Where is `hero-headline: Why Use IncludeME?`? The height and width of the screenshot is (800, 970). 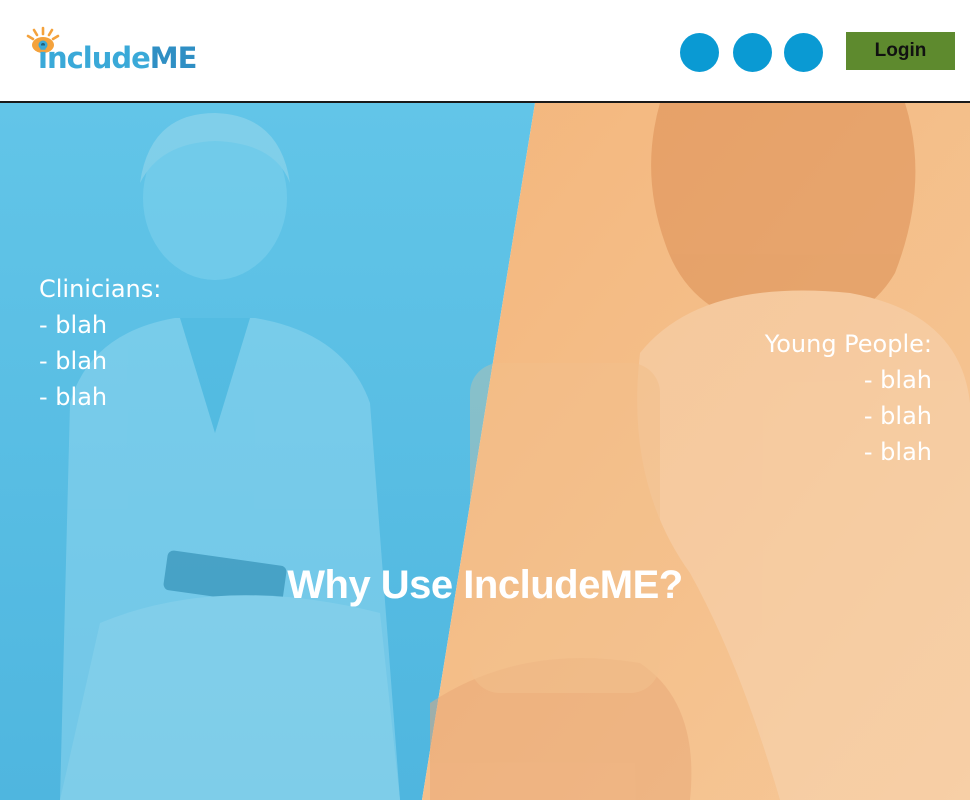 hero-headline: Why Use IncludeME? is located at coordinates (485, 585).